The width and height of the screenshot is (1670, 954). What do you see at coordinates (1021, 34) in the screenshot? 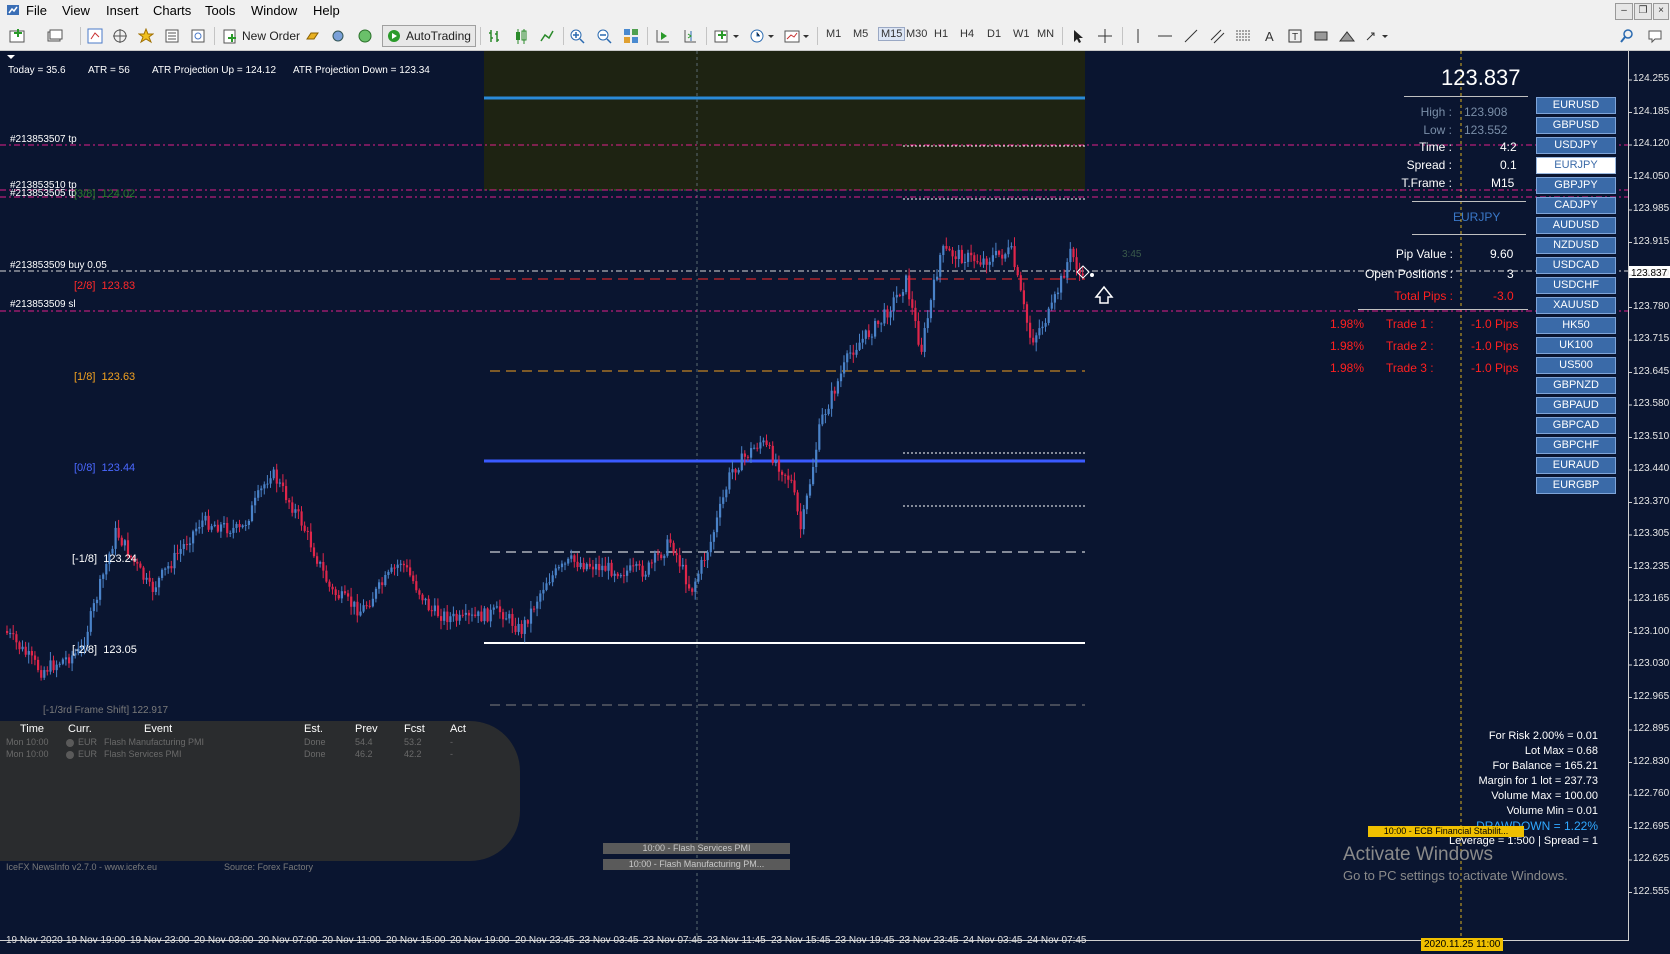
I see `timeframe-w1: W1` at bounding box center [1021, 34].